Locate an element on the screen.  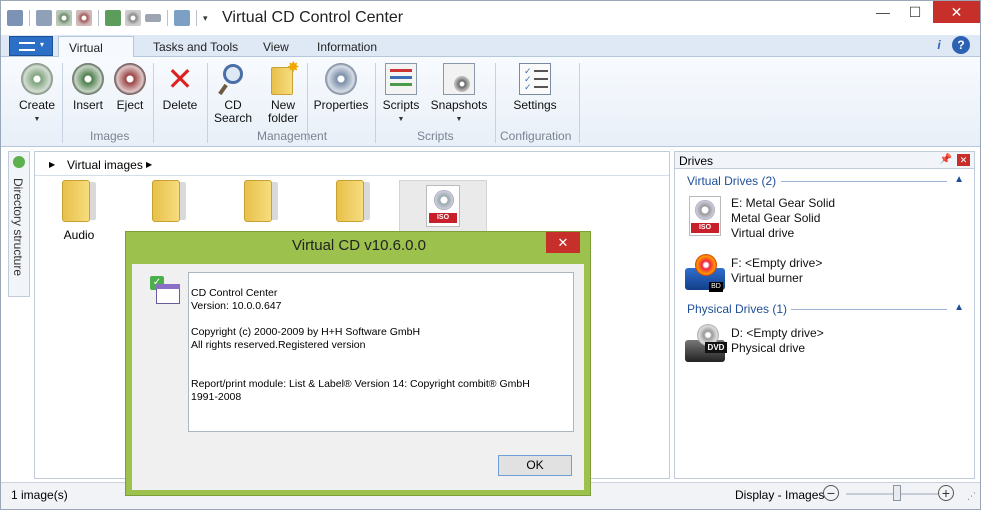
drives-title: Drives is located at coordinates (696, 161).